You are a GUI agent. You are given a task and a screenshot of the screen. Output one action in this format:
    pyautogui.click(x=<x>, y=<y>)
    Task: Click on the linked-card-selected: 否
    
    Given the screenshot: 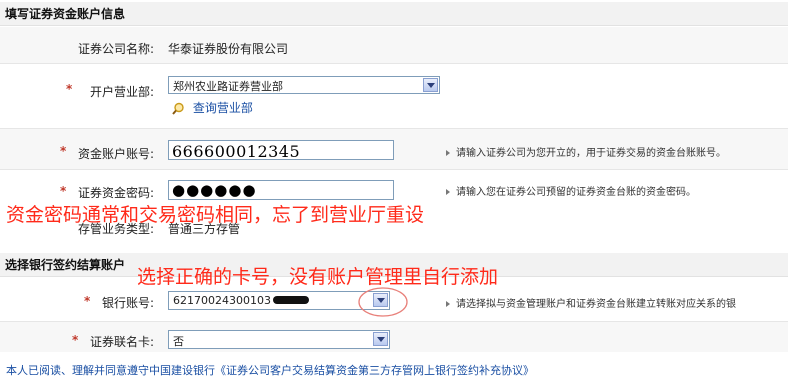 What is the action you would take?
    pyautogui.click(x=178, y=341)
    